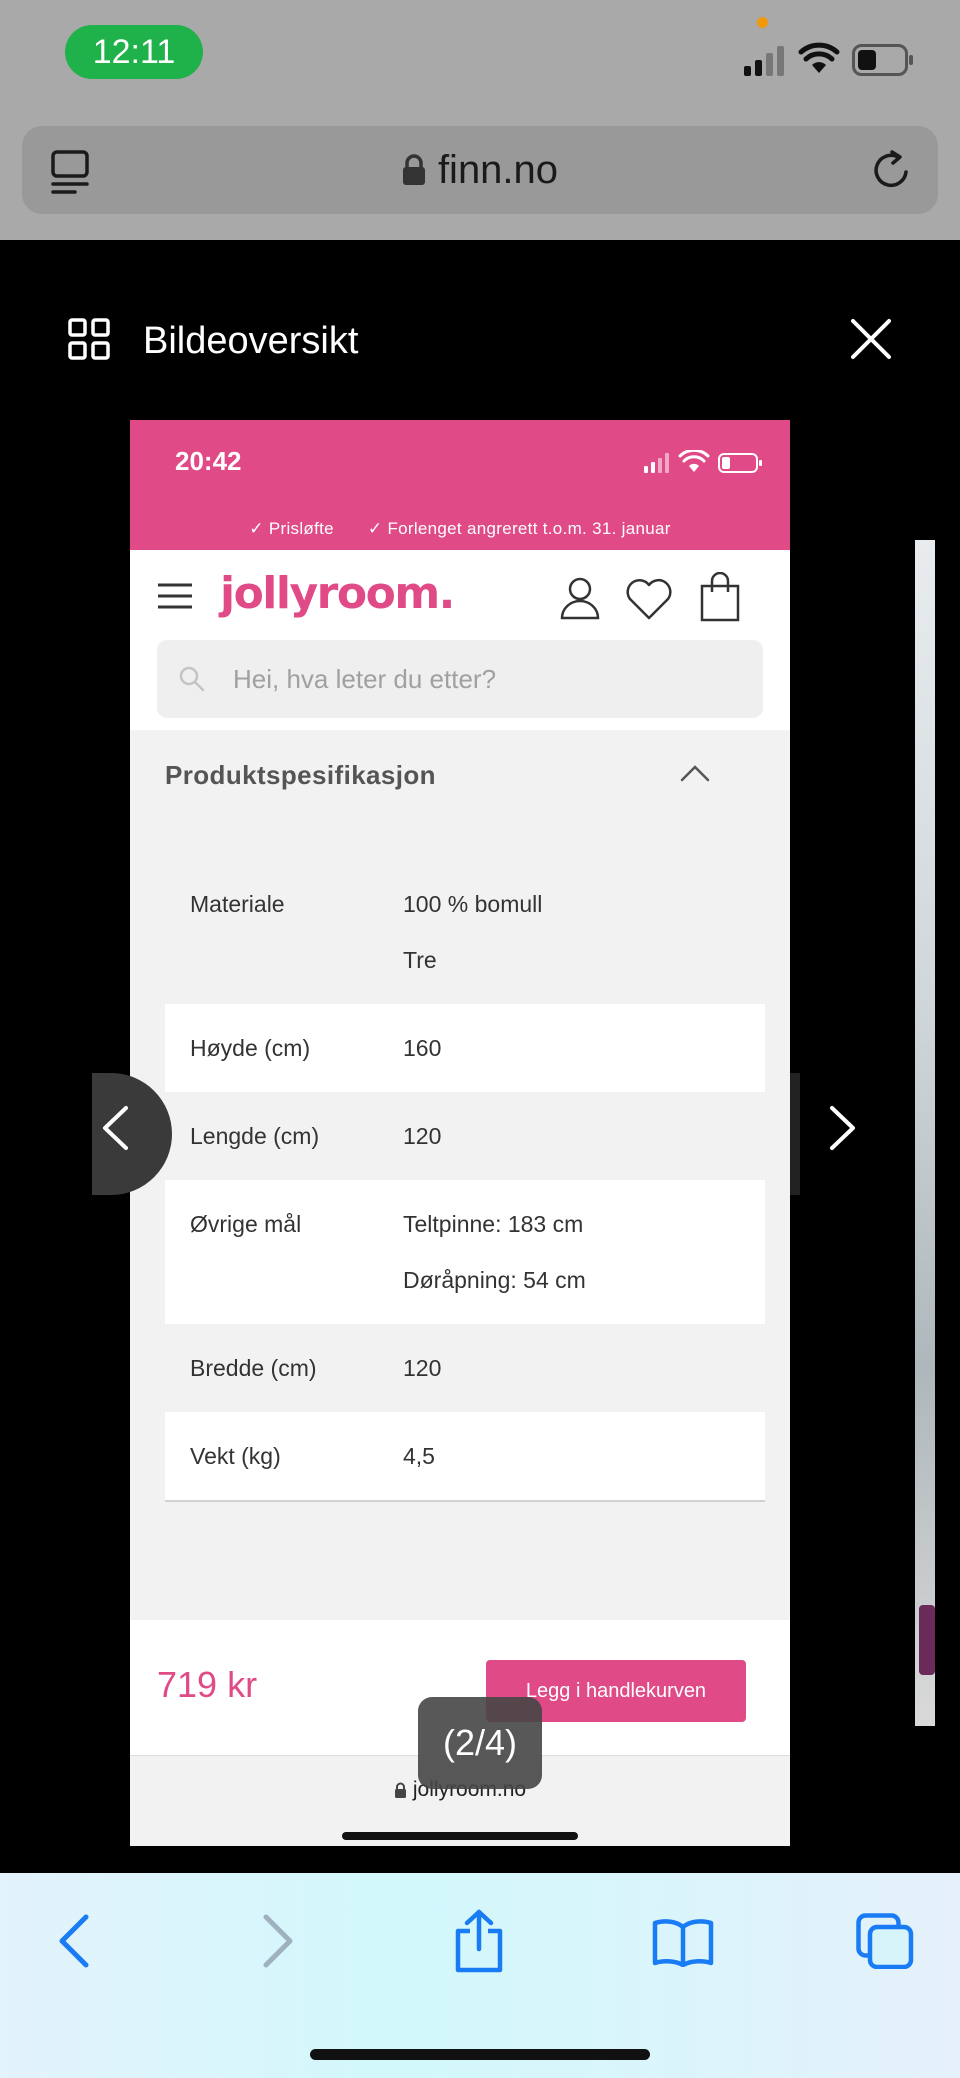 This screenshot has height=2078, width=960. What do you see at coordinates (208, 461) in the screenshot?
I see `image-status-time: 20:42` at bounding box center [208, 461].